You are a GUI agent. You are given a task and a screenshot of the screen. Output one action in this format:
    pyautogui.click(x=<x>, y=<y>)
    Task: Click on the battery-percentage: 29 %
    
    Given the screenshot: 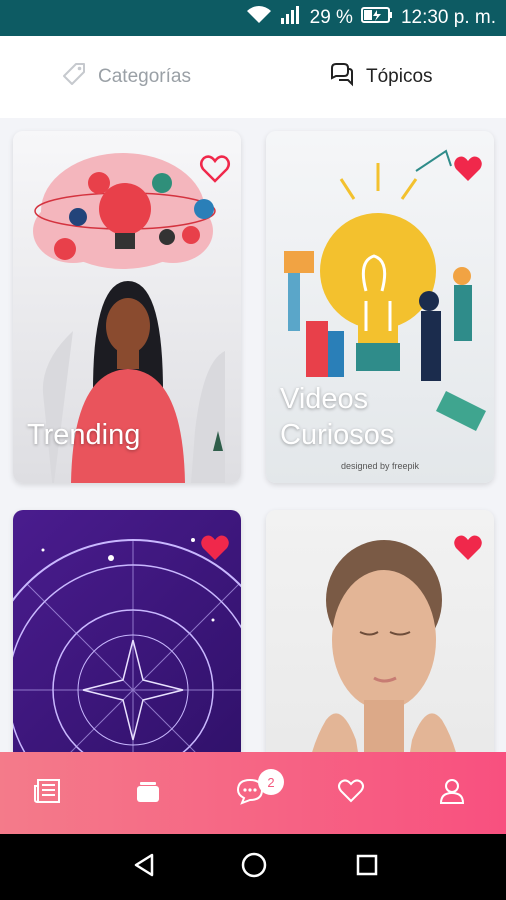 What is the action you would take?
    pyautogui.click(x=331, y=18)
    